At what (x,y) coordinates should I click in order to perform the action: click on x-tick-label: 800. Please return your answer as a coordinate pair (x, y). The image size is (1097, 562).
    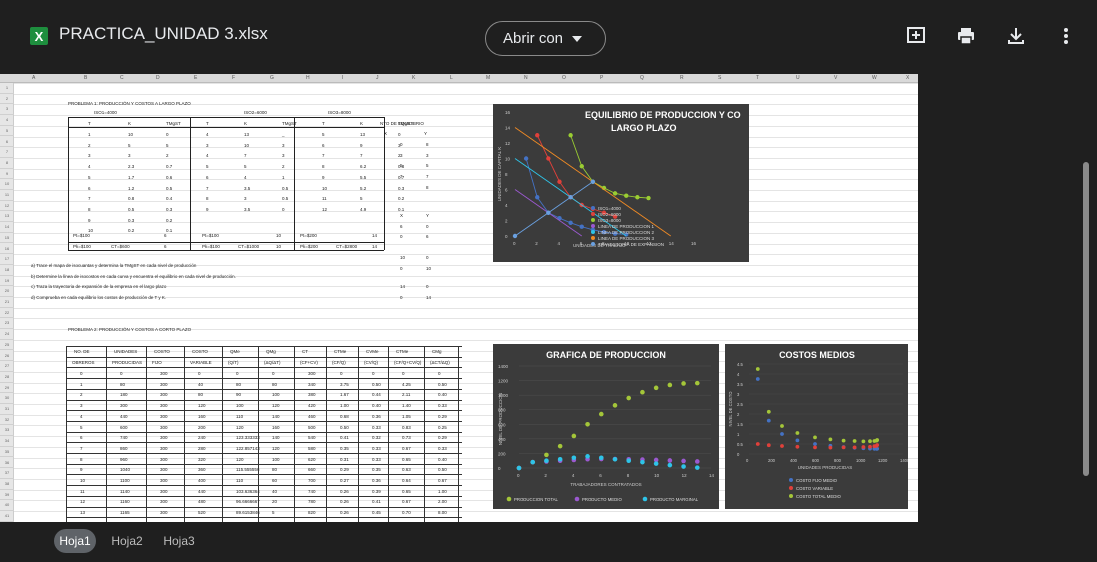
    Looking at the image, I should click on (838, 460).